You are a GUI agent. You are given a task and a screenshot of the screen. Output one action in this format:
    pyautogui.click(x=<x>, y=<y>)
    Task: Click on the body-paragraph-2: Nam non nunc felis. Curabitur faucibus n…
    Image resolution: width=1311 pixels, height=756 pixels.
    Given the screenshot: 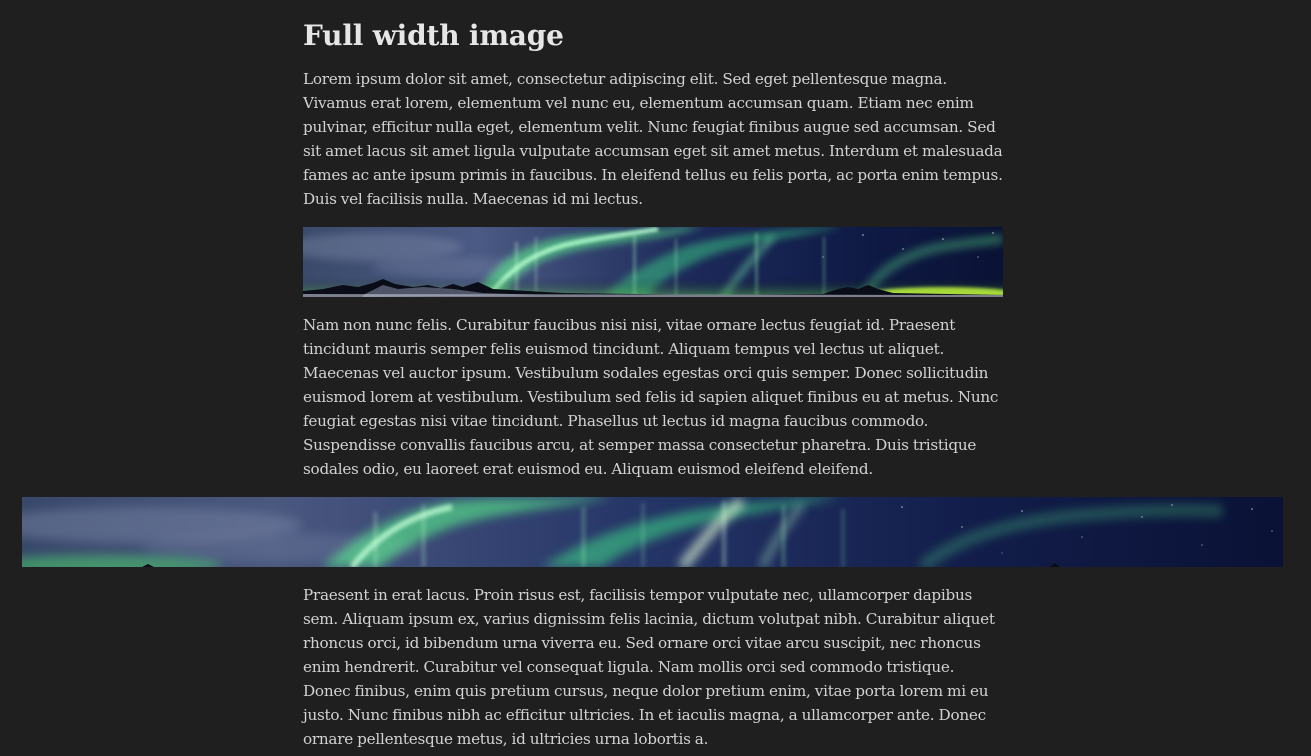 What is the action you would take?
    pyautogui.click(x=651, y=397)
    